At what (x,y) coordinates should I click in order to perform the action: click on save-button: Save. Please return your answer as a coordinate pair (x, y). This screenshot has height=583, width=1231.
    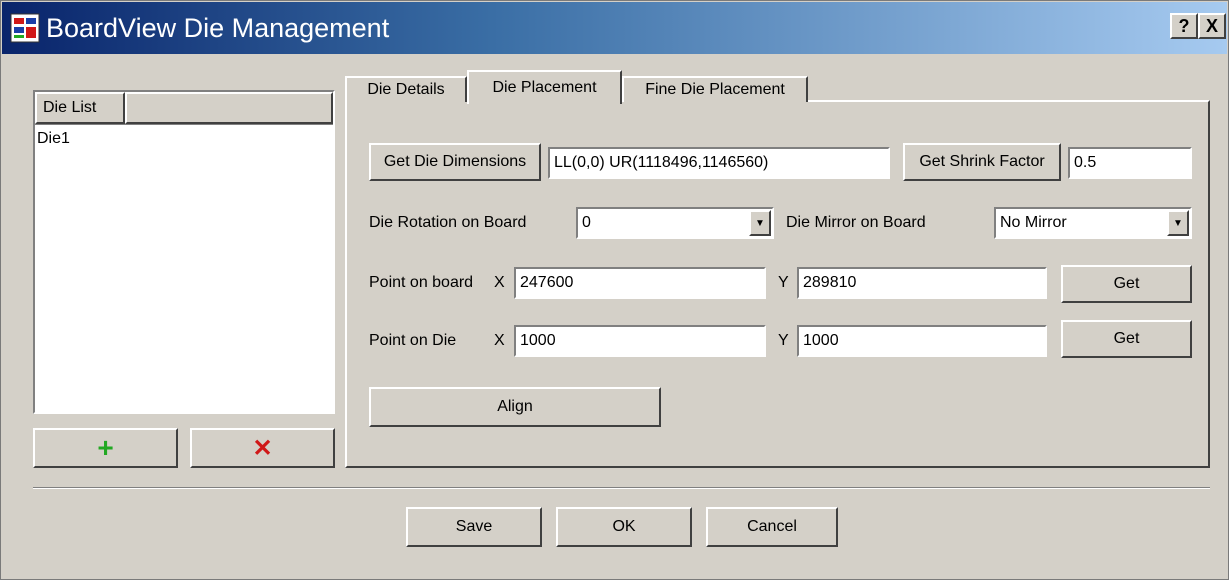
    Looking at the image, I should click on (474, 527).